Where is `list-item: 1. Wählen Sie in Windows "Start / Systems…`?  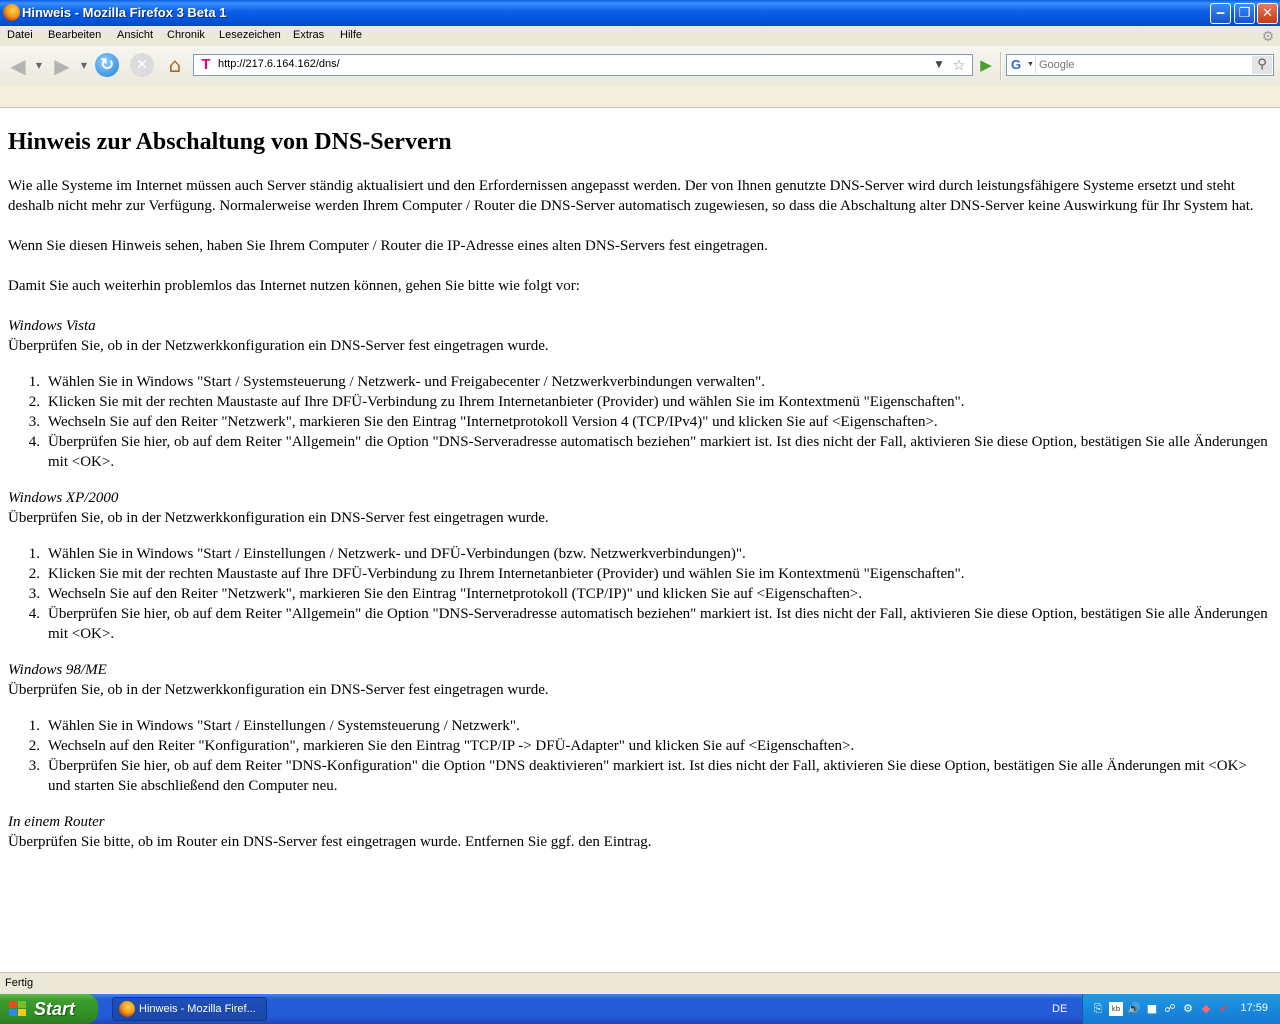
list-item: 1. Wählen Sie in Windows "Start / Systems… is located at coordinates (396, 382).